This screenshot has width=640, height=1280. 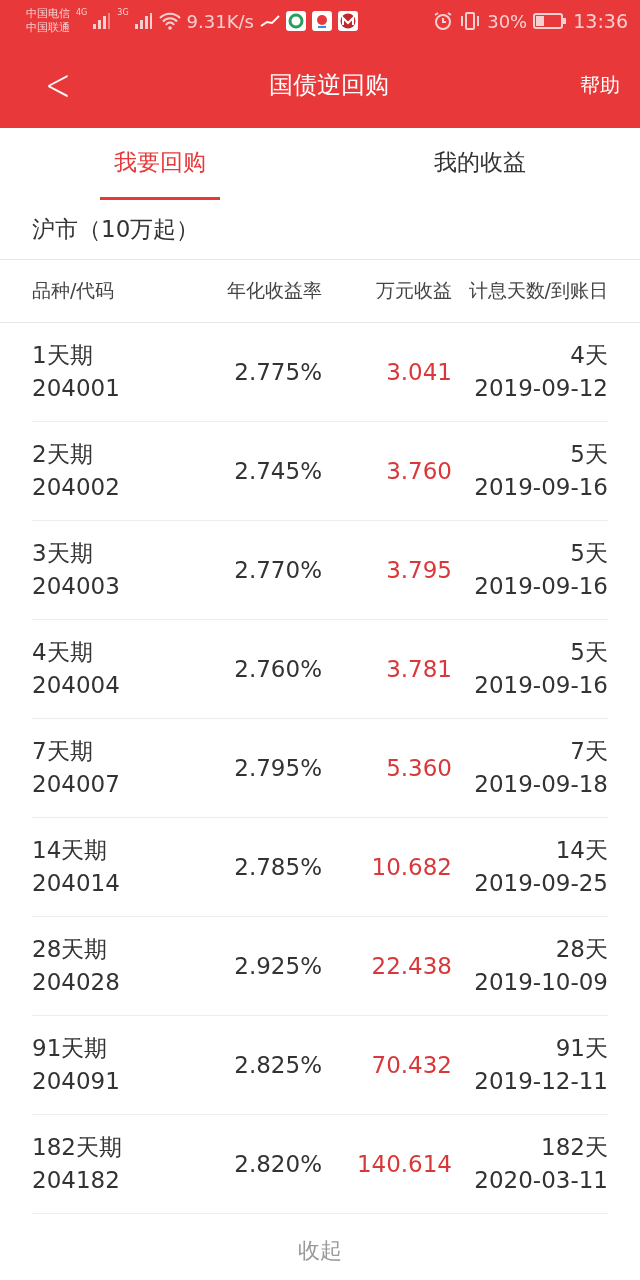 I want to click on annual-rate: 2.795%, so click(x=277, y=768).